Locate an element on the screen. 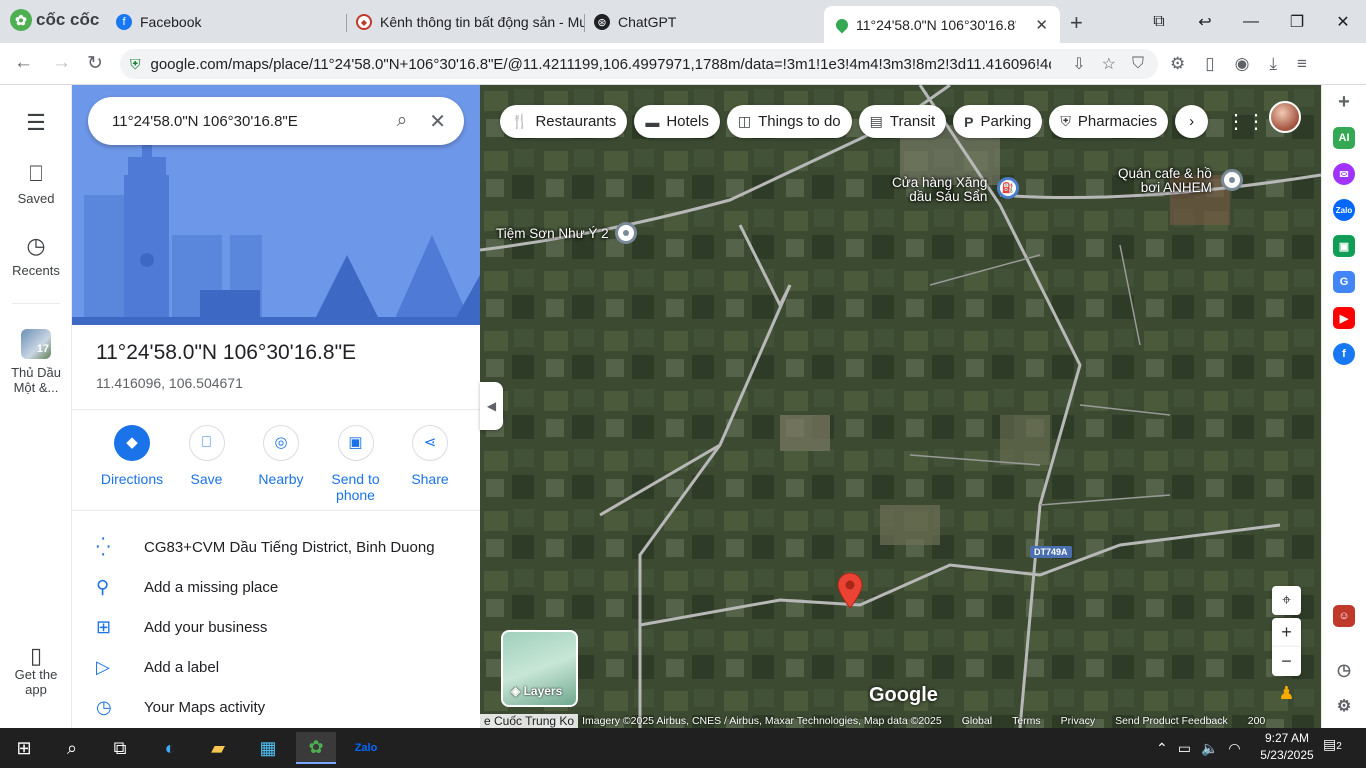 The width and height of the screenshot is (1366, 768). microsoft-store-icon: ▦ is located at coordinates (268, 748).